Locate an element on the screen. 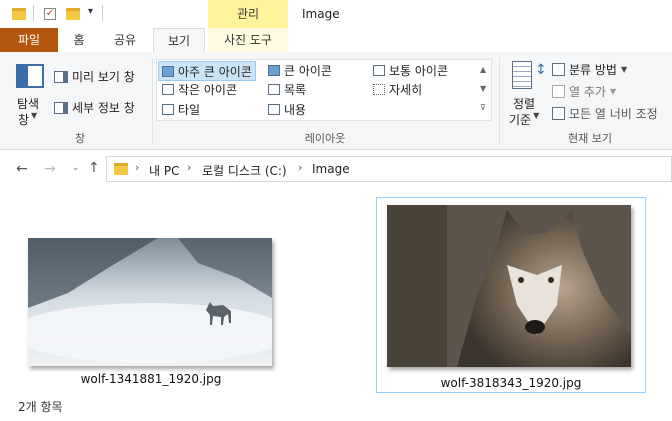  content-icon is located at coordinates (274, 109).